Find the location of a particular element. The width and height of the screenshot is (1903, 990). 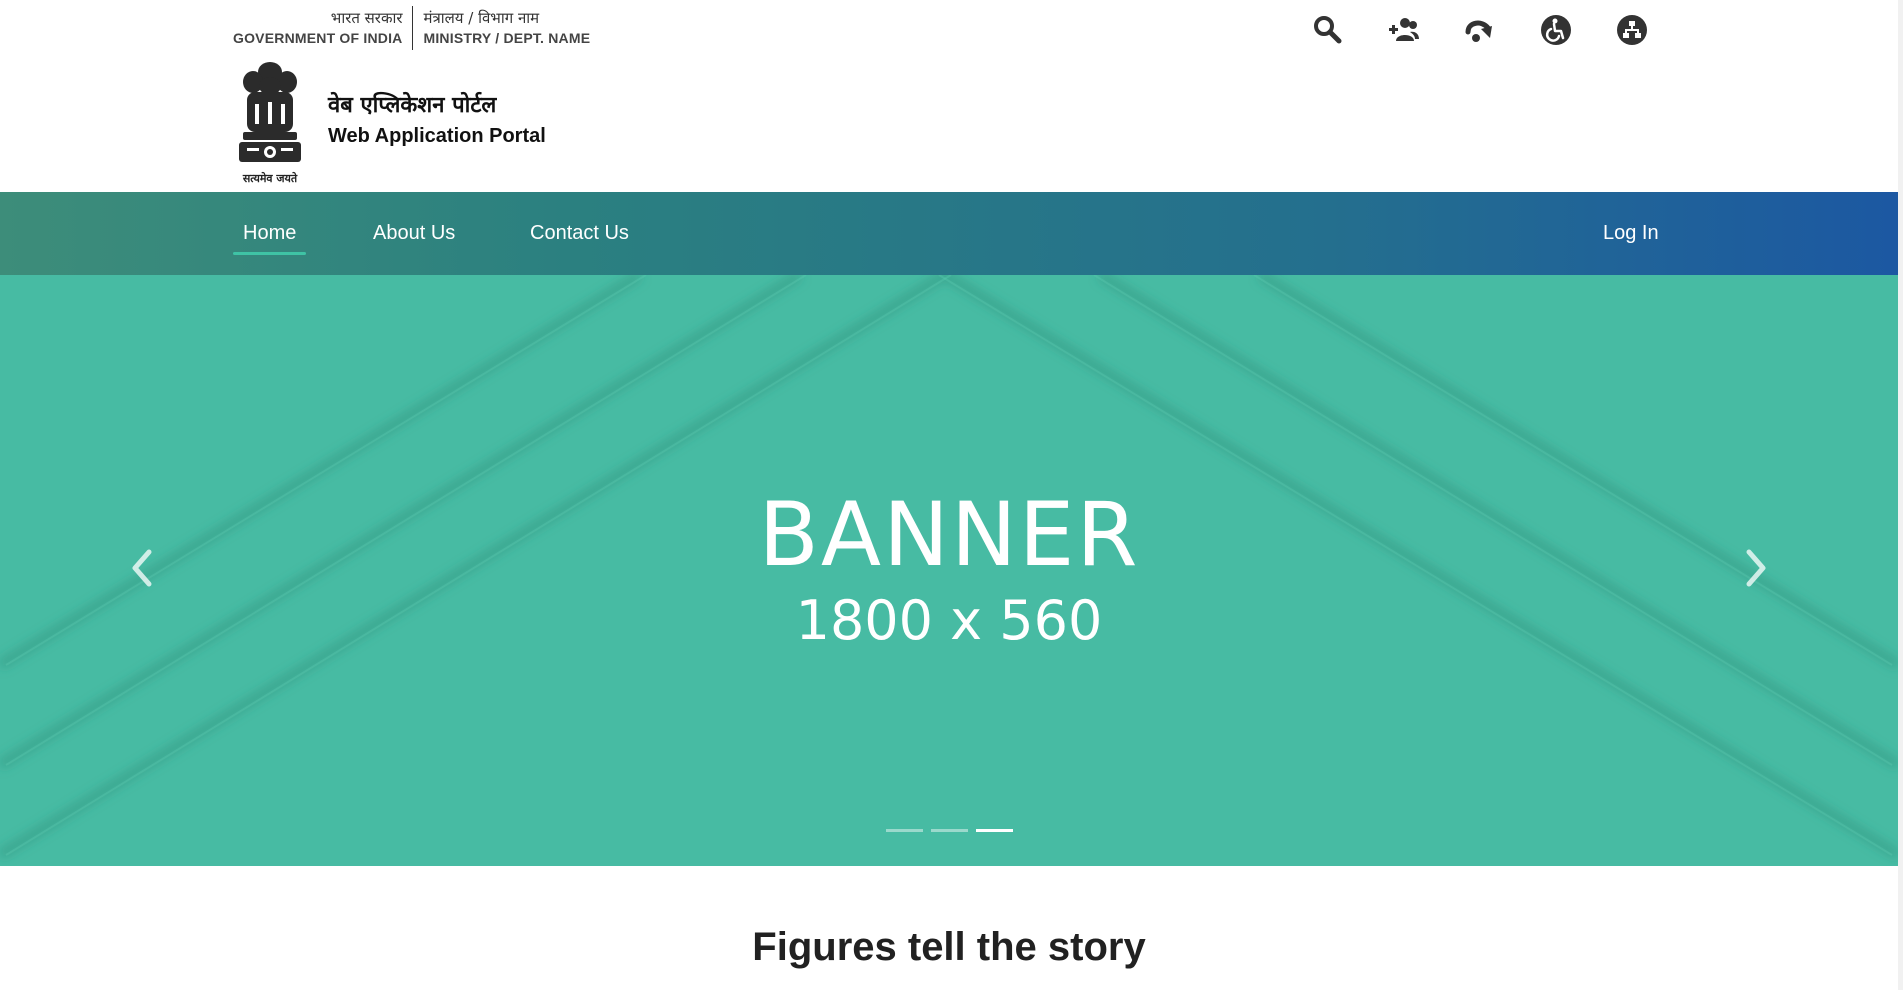

carousel-indicators is located at coordinates (949, 830).